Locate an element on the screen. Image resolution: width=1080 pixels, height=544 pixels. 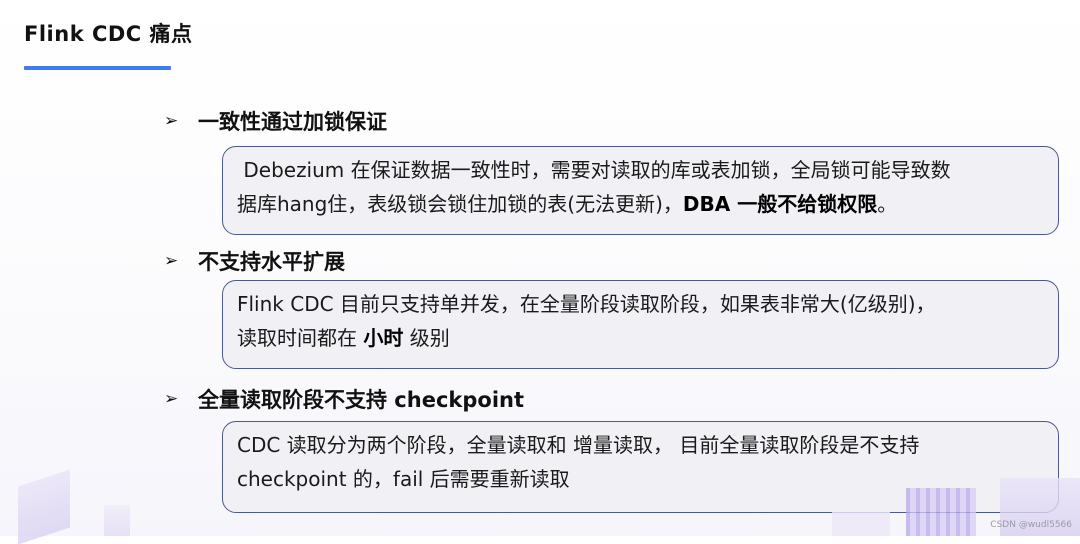
slide-title: Flink CDC 痛点 is located at coordinates (108, 34).